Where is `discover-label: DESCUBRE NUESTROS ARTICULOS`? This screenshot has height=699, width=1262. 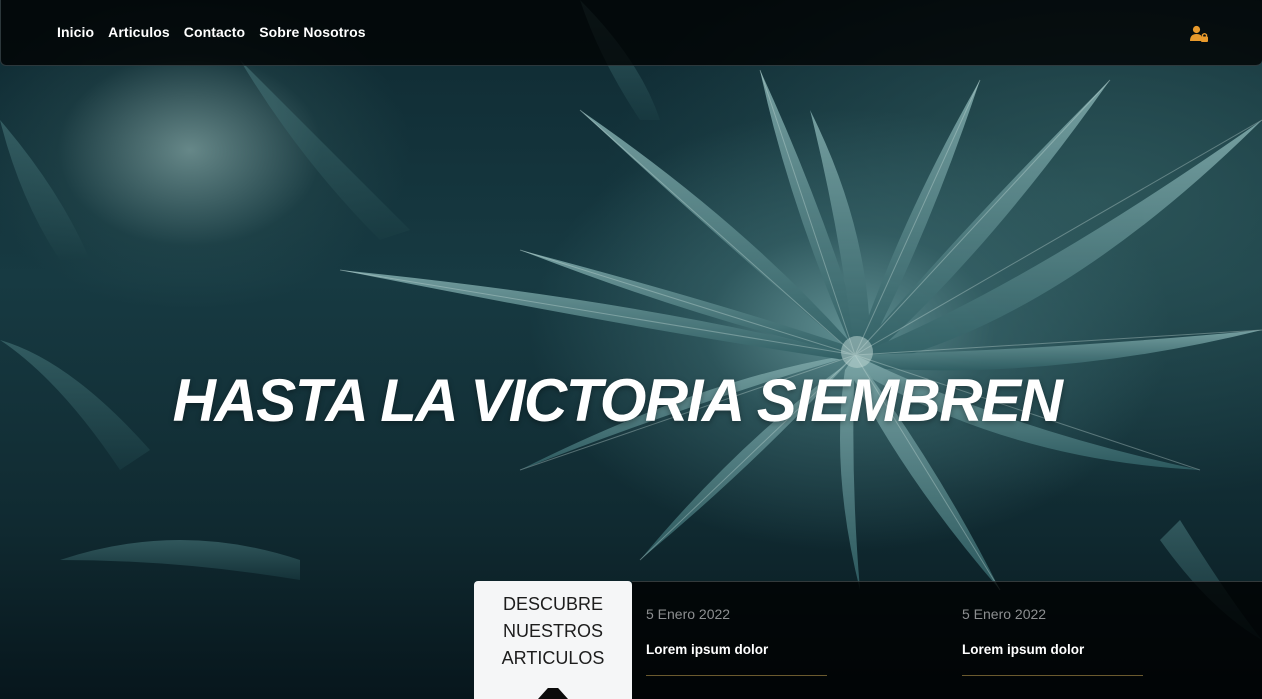 discover-label: DESCUBRE NUESTROS ARTICULOS is located at coordinates (553, 631).